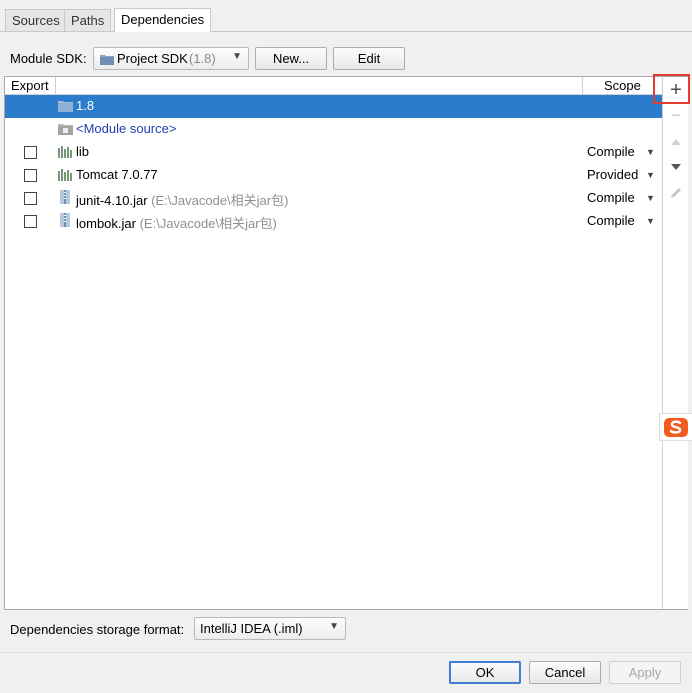 The height and width of the screenshot is (693, 692). What do you see at coordinates (202, 58) in the screenshot?
I see `sdk-version: (1.8)` at bounding box center [202, 58].